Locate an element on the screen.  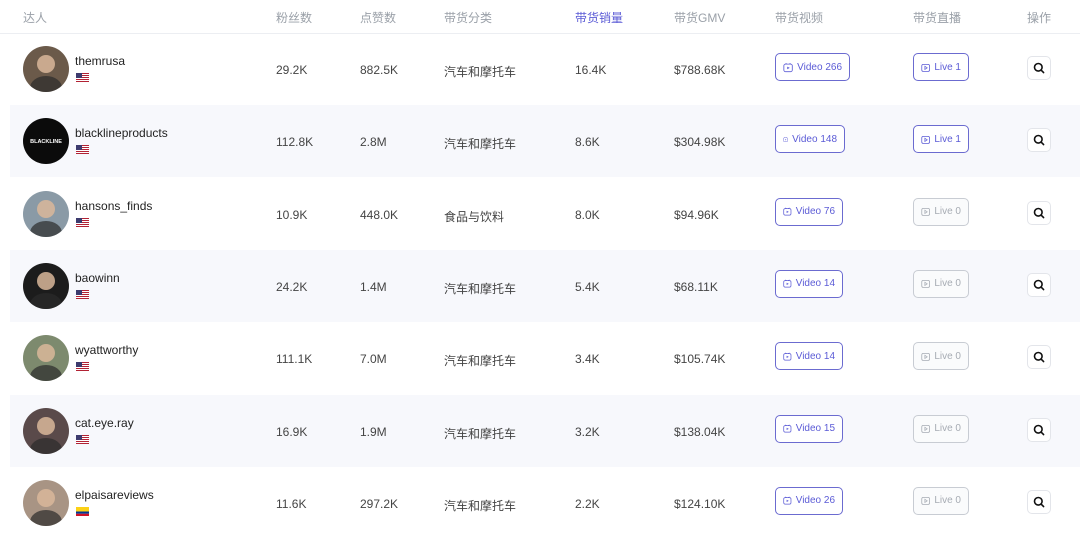
col-category: 带货分类 is located at coordinates (468, 17).